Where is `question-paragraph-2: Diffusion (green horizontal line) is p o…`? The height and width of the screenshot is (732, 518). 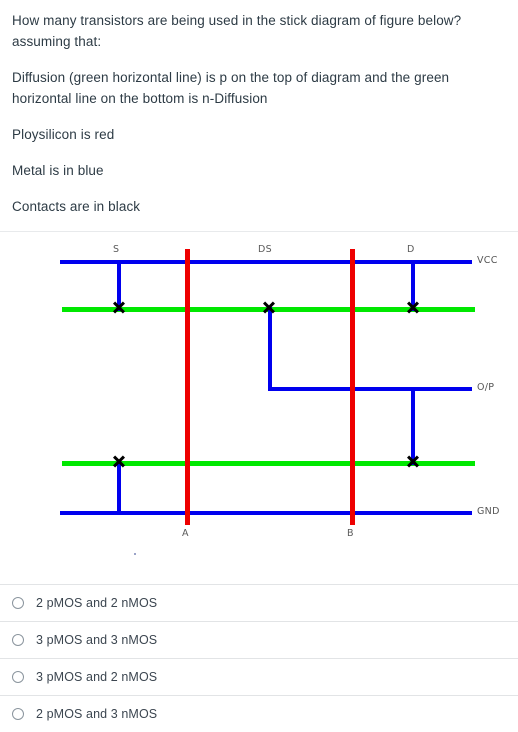
question-paragraph-2: Diffusion (green horizontal line) is p o… is located at coordinates (231, 88).